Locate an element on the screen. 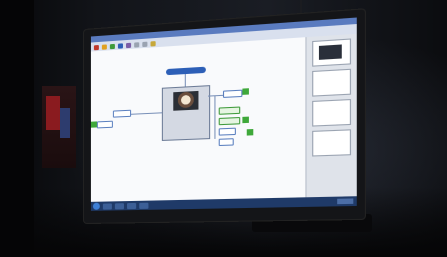 This screenshot has width=447, height=257. windows-start-icon is located at coordinates (96, 206).